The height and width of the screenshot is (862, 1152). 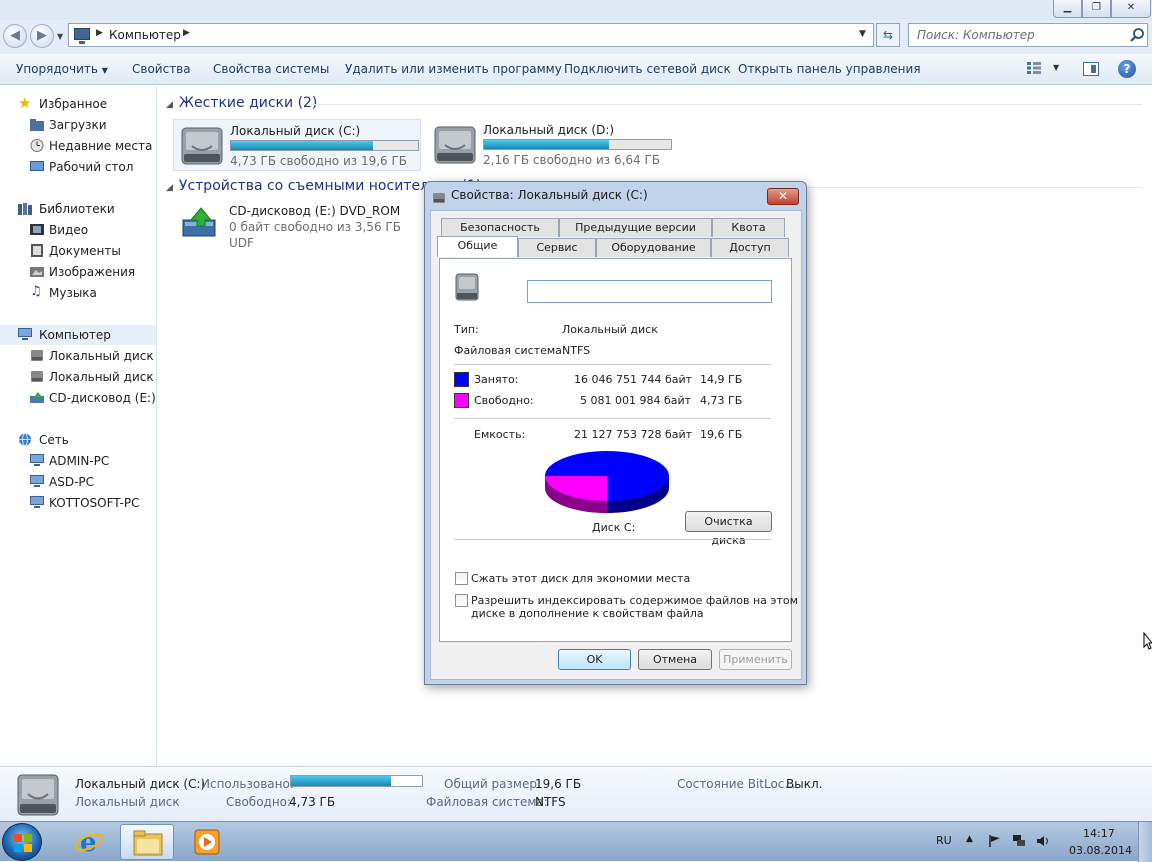 What do you see at coordinates (207, 842) in the screenshot?
I see `taskbar-media-player` at bounding box center [207, 842].